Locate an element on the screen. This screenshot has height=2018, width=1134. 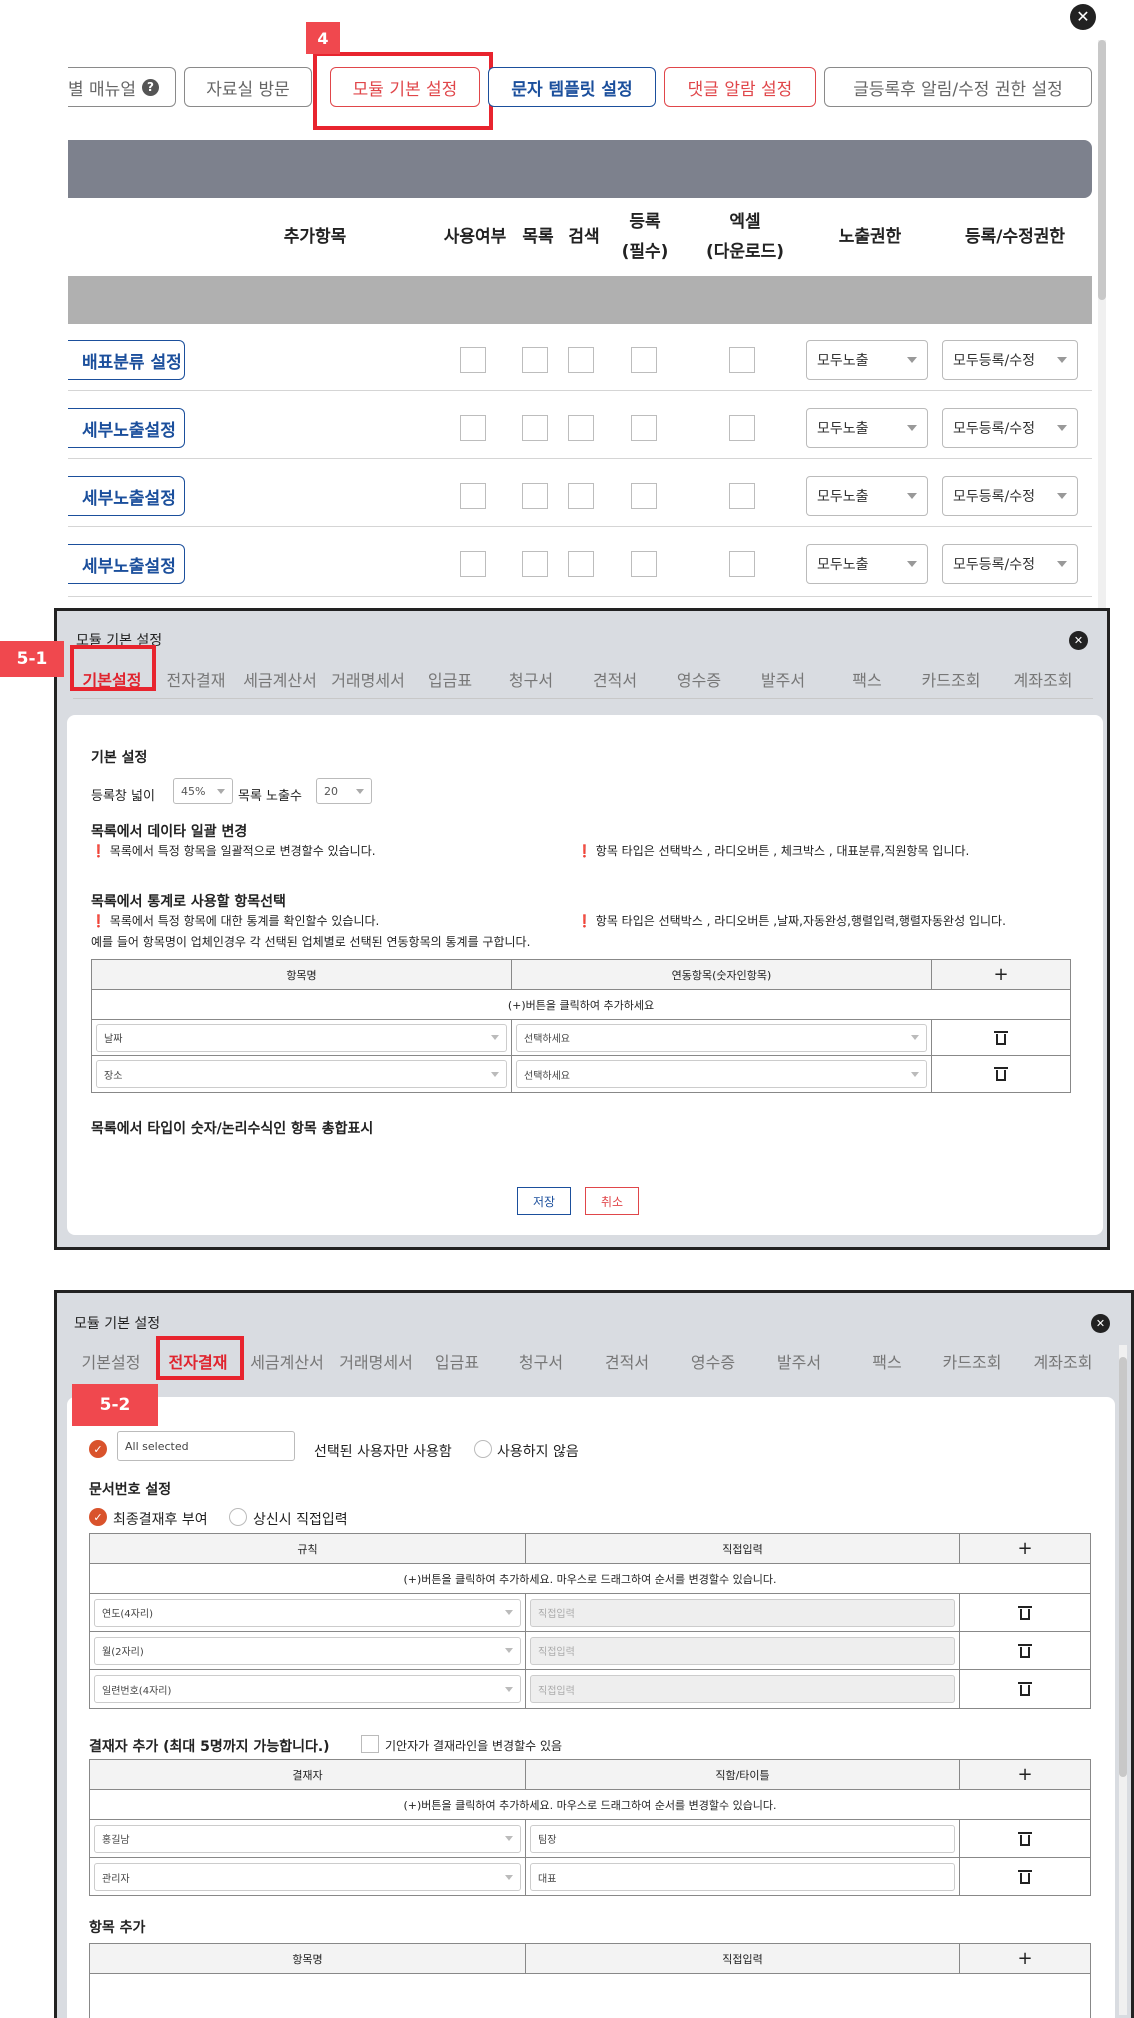
tab-0: 기본설정 is located at coordinates (111, 1361).